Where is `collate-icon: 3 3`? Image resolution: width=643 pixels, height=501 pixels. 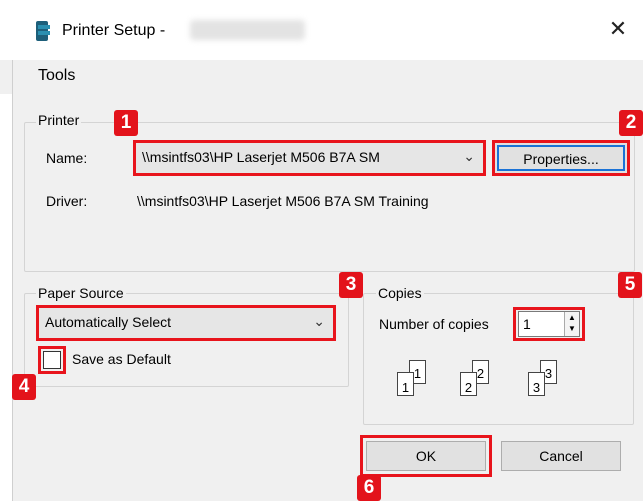
collate-icon: 3 3 is located at coordinates (548, 378).